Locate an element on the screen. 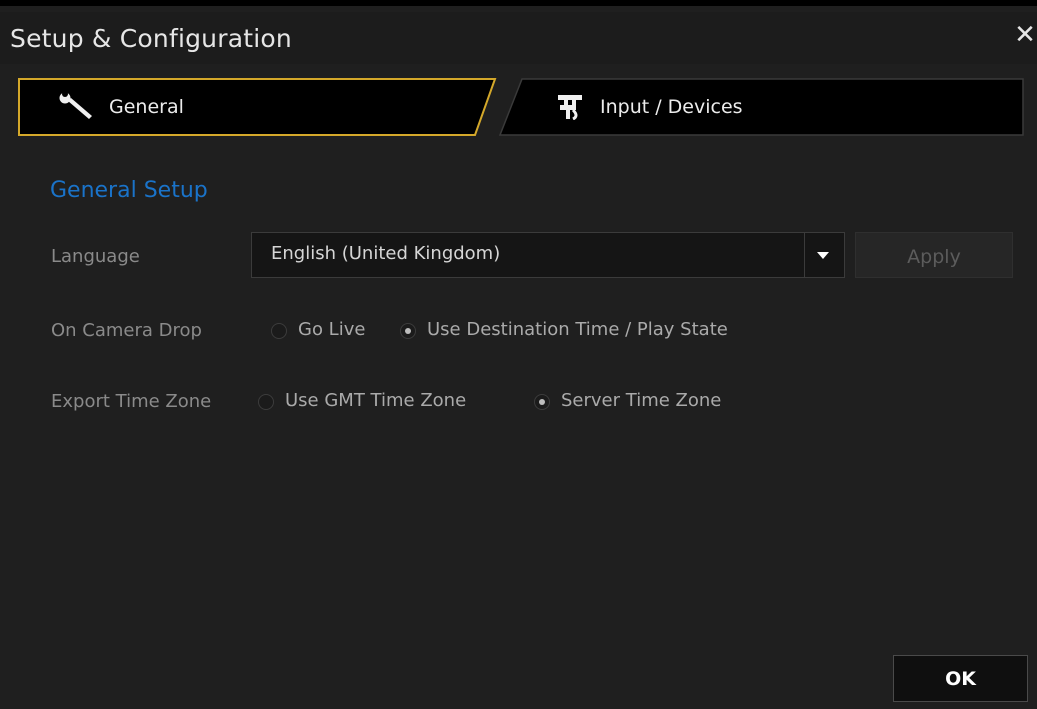 The image size is (1037, 709). radio-destination-time: Use Destination Time / Play State is located at coordinates (590, 333).